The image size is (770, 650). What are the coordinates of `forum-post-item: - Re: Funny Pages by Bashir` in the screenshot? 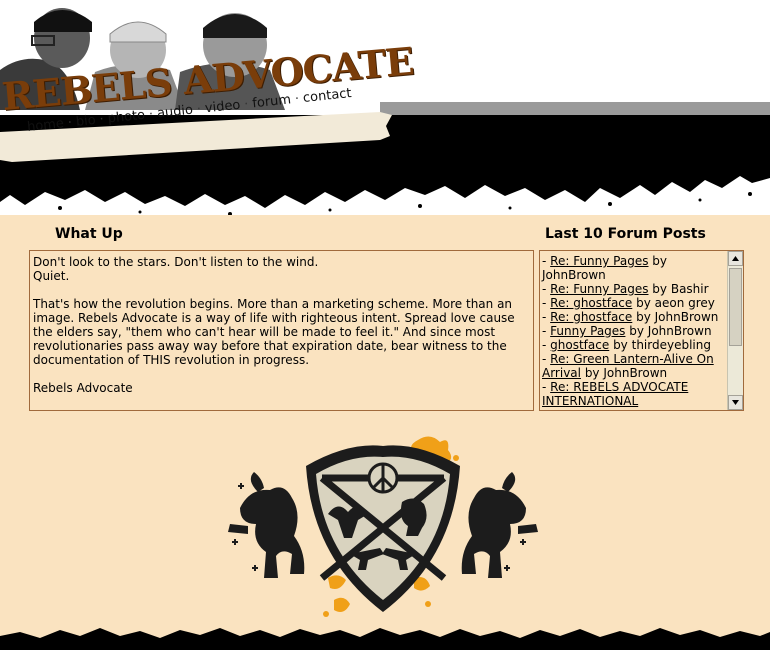 It's located at (635, 289).